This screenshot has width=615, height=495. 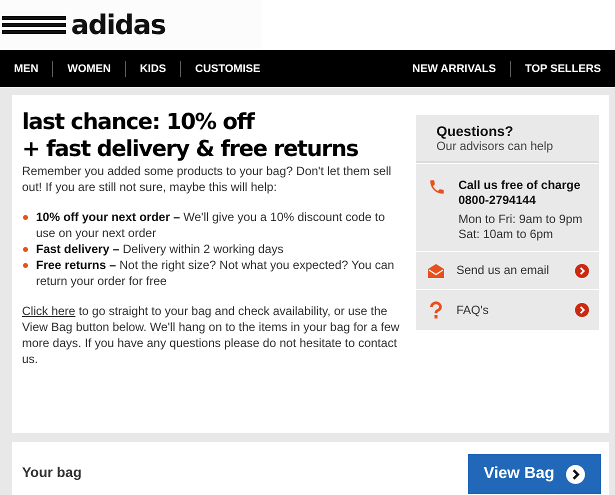 I want to click on nav-link: TOP SELLERS, so click(x=562, y=68).